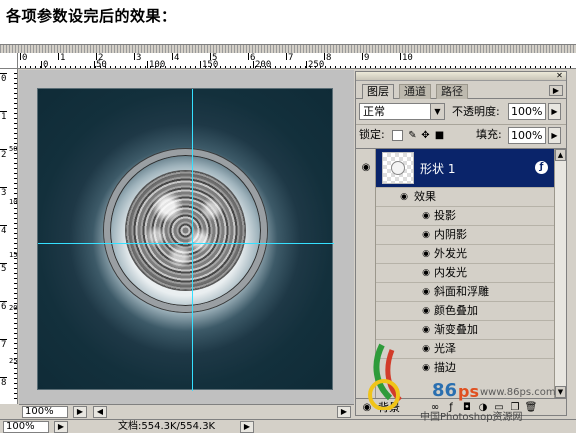  Describe the element at coordinates (192, 240) in the screenshot. I see `vertical-guide` at that location.